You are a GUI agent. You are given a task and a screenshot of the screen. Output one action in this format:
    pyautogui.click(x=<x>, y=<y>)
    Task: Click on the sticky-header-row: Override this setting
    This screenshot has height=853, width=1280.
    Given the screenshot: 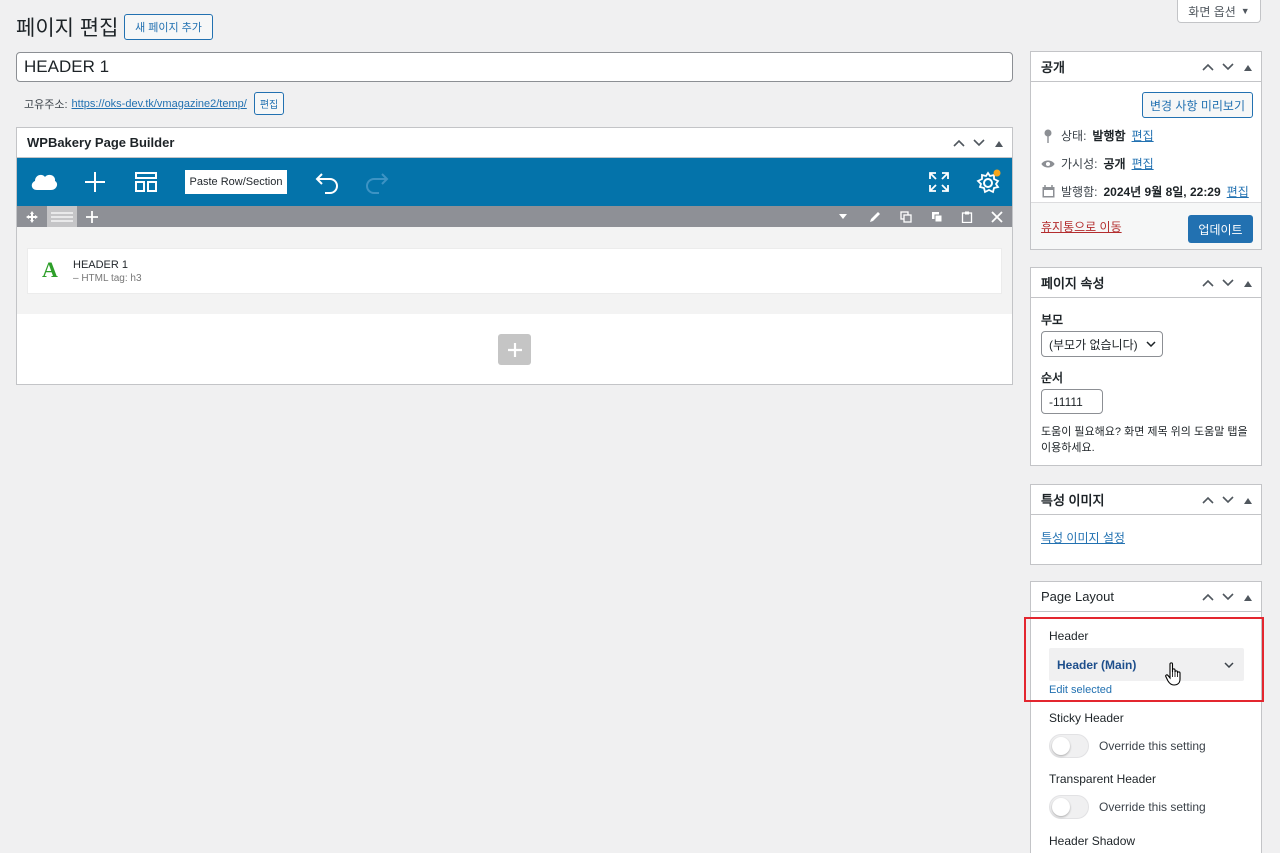 What is the action you would take?
    pyautogui.click(x=1127, y=746)
    